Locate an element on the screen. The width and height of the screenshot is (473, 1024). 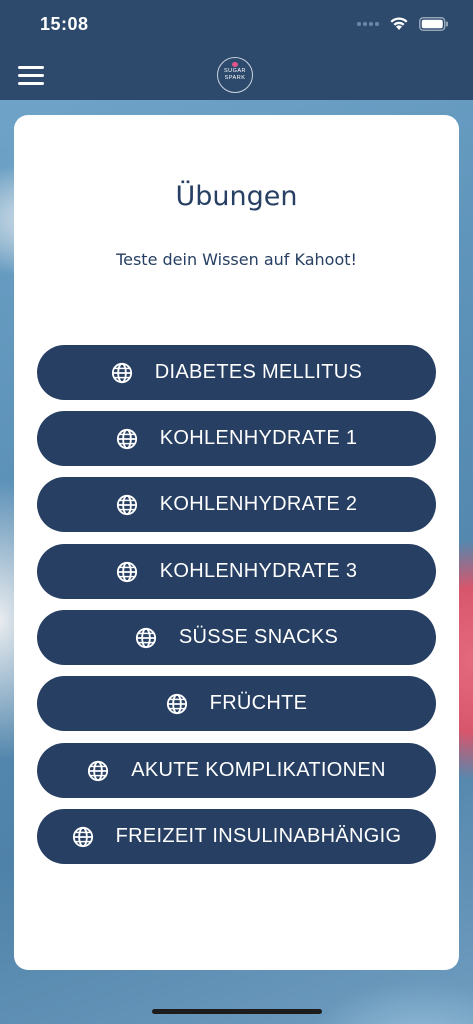
kahoot-button-kohlenhydrate-2: KOHLENHYDRATE 2 is located at coordinates (236, 504).